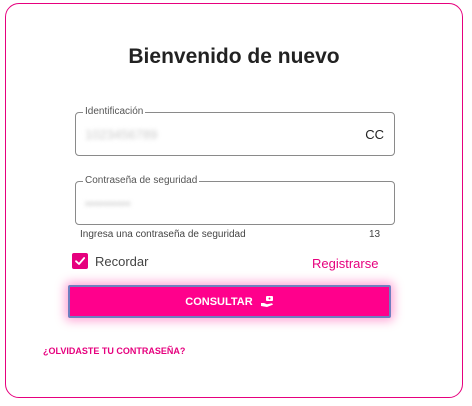  Describe the element at coordinates (121, 134) in the screenshot. I see `identification-value: 1023456789` at that location.